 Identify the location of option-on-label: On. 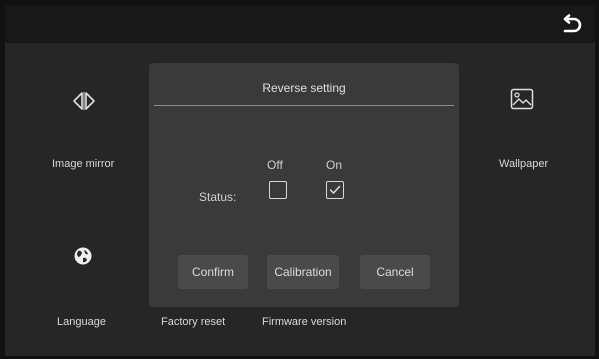
(334, 165).